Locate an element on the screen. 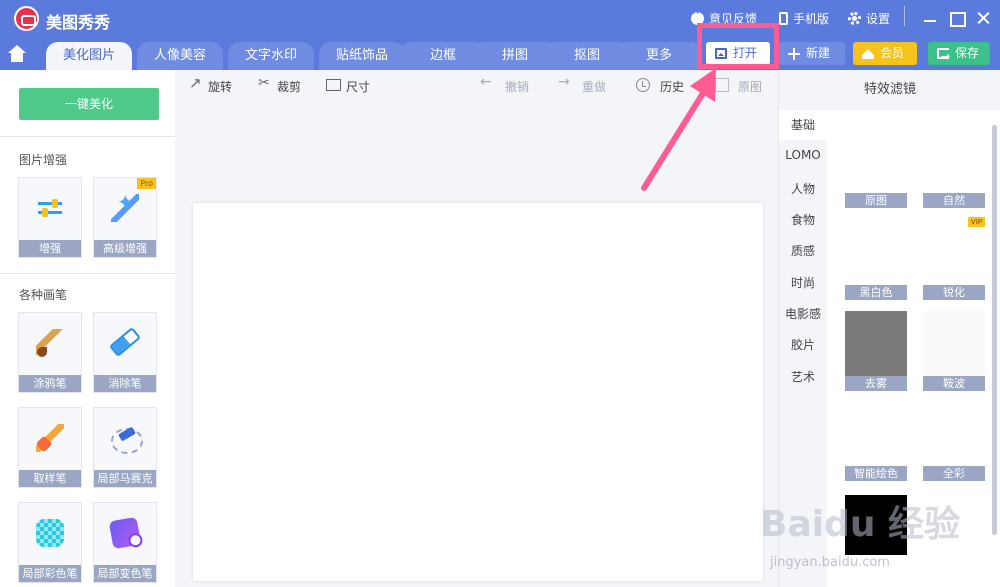 Image resolution: width=1000 pixels, height=587 pixels. redo-button: 重做 is located at coordinates (594, 86).